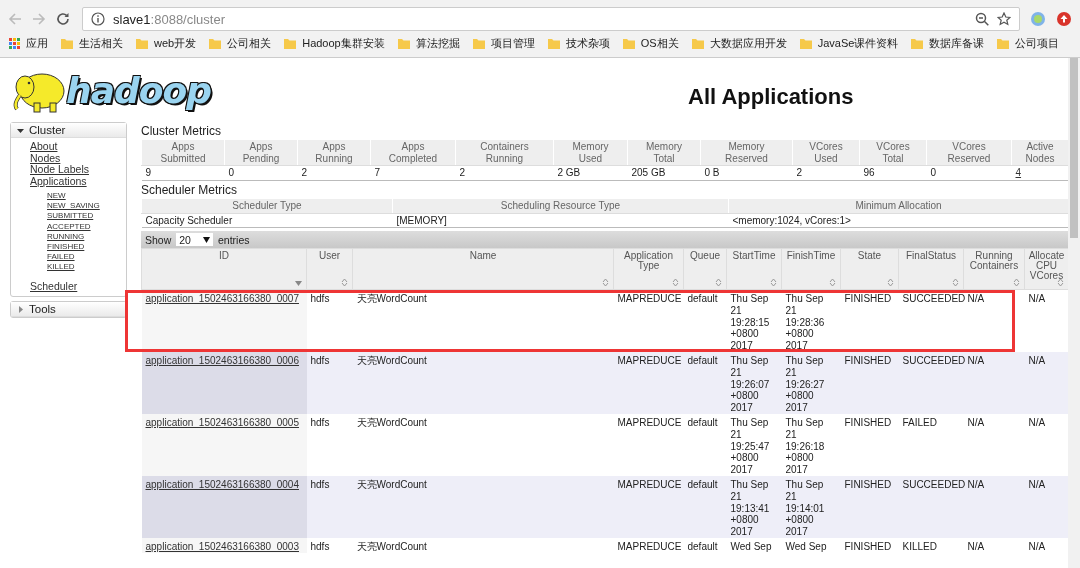 Image resolution: width=1080 pixels, height=568 pixels. What do you see at coordinates (746, 152) in the screenshot?
I see `column-header: Memory Reserved` at bounding box center [746, 152].